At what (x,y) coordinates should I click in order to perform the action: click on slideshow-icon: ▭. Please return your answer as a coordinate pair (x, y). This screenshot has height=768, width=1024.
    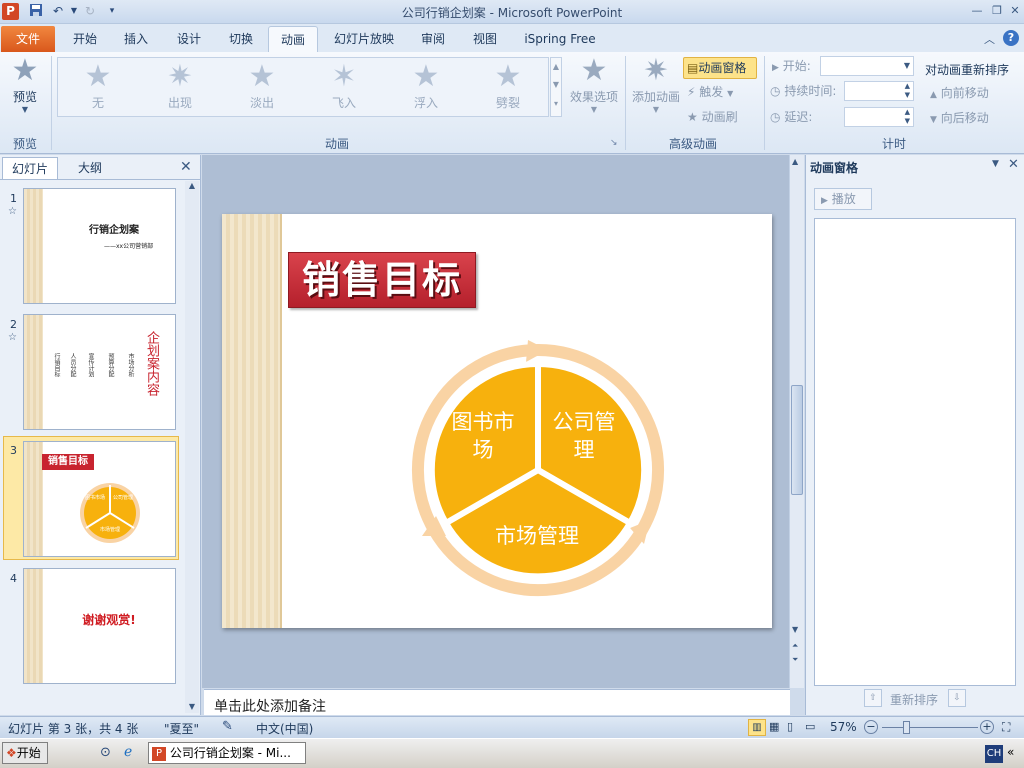
    Looking at the image, I should click on (810, 726).